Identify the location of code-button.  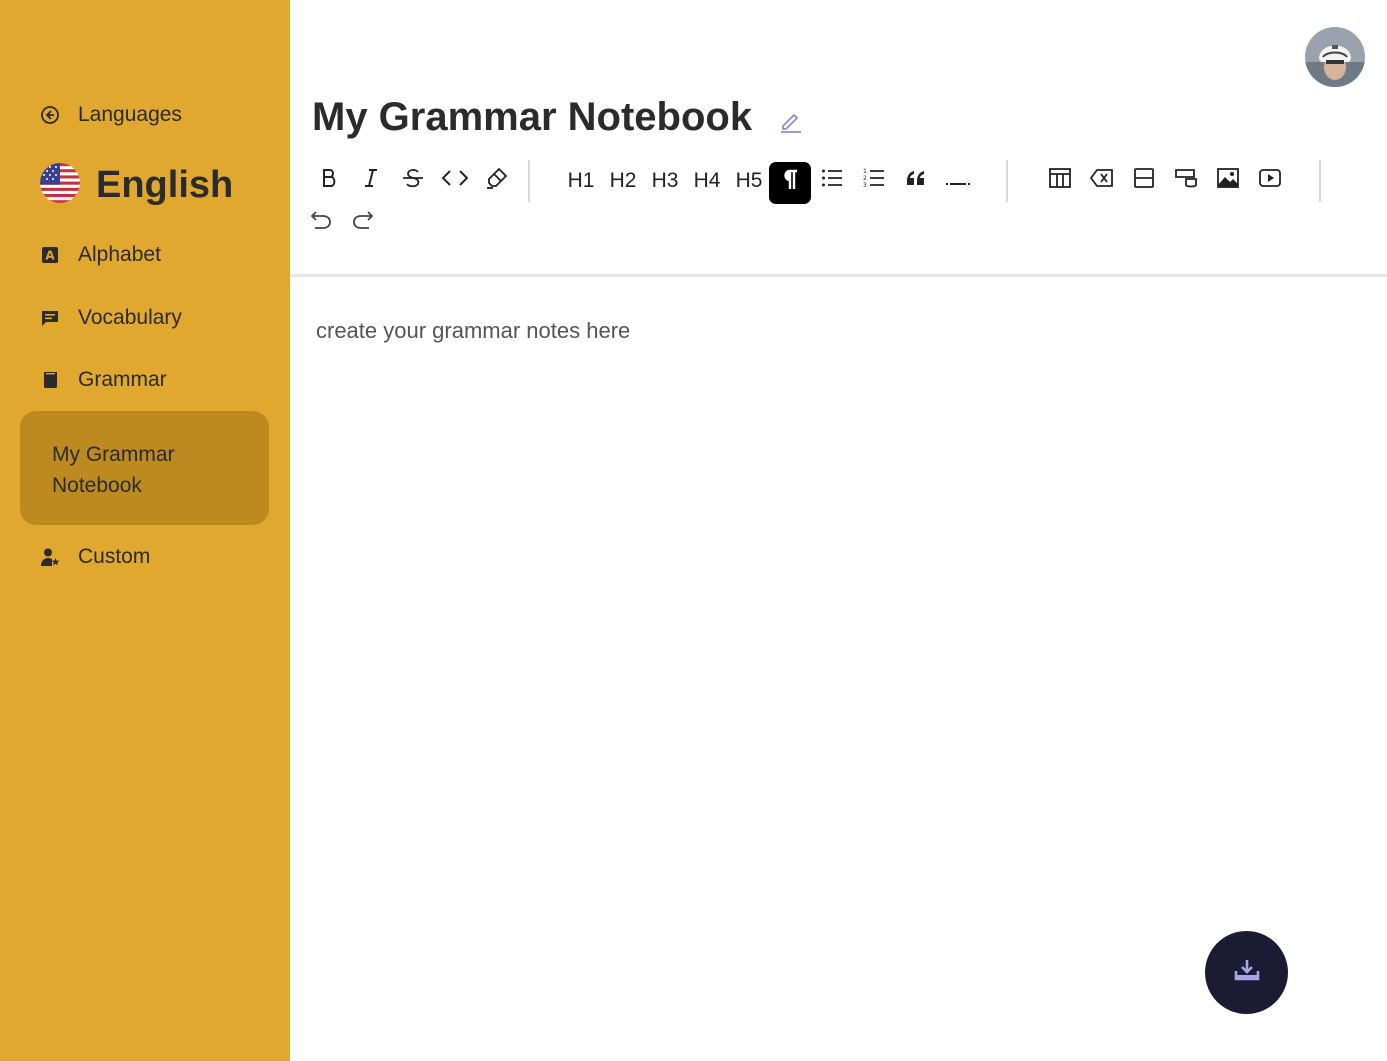
(455, 181).